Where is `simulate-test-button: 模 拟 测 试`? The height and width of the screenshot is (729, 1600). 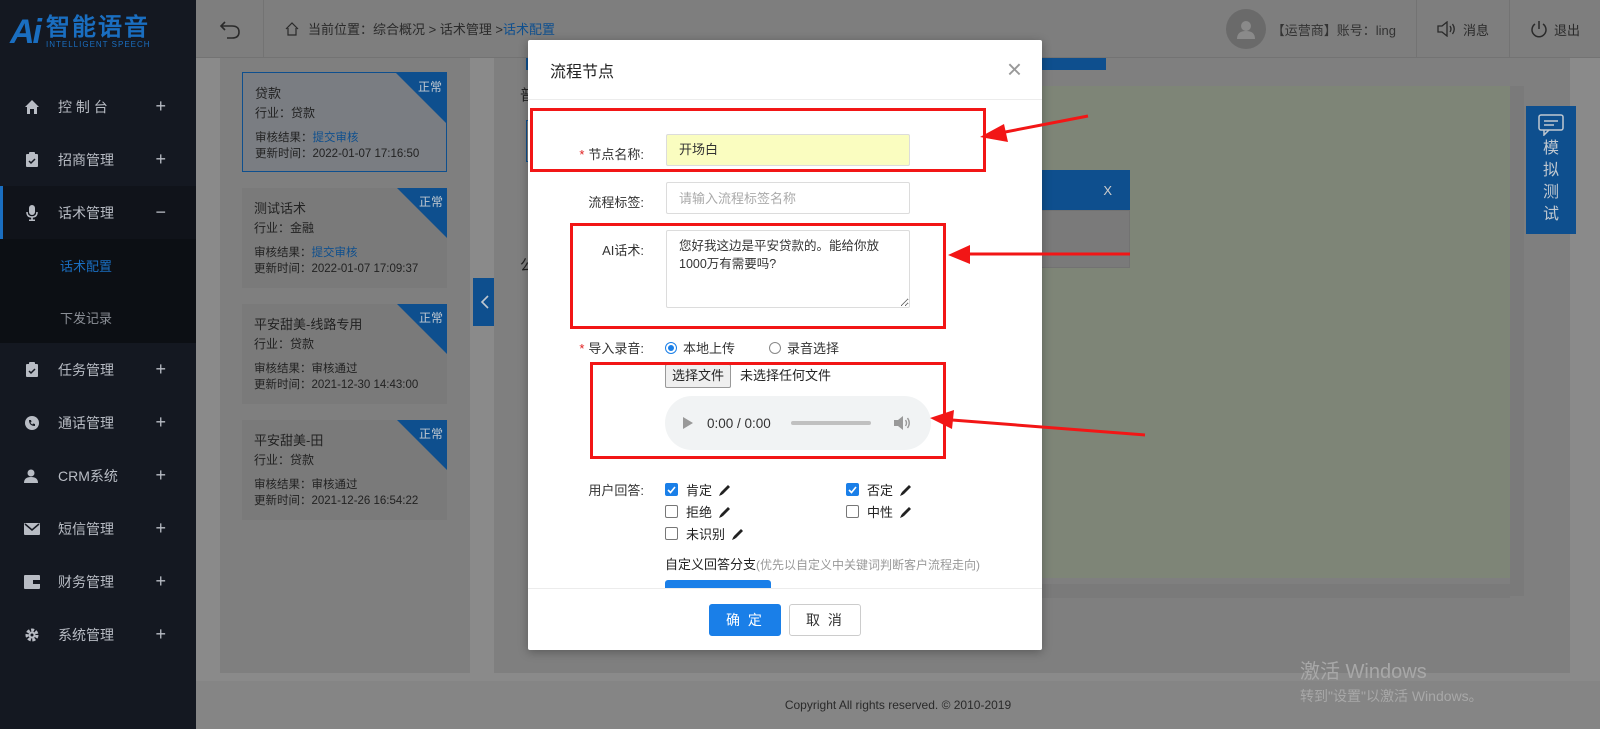
simulate-test-button: 模 拟 测 试 is located at coordinates (1551, 170).